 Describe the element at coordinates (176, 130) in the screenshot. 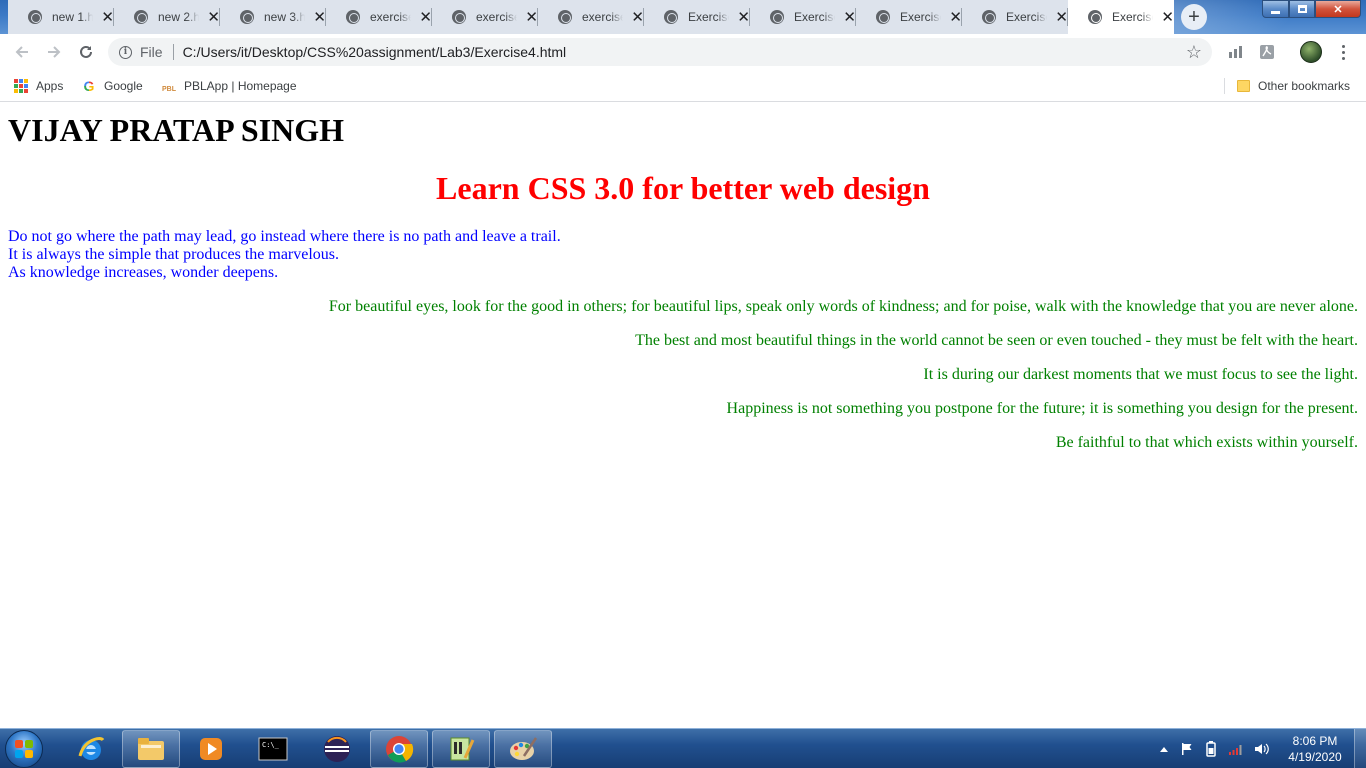

I see `author-heading: VIJAY PRATAP SINGH` at that location.